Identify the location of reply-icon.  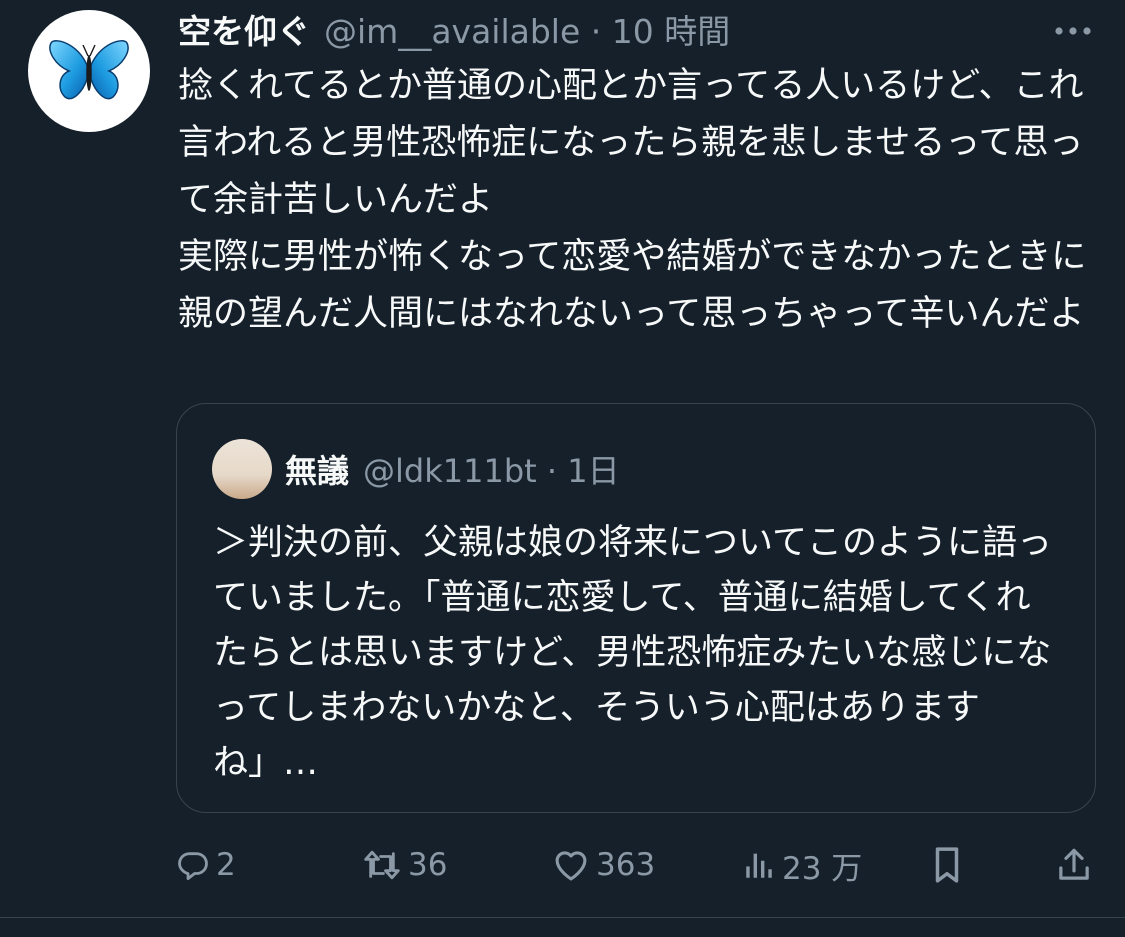
(193, 866).